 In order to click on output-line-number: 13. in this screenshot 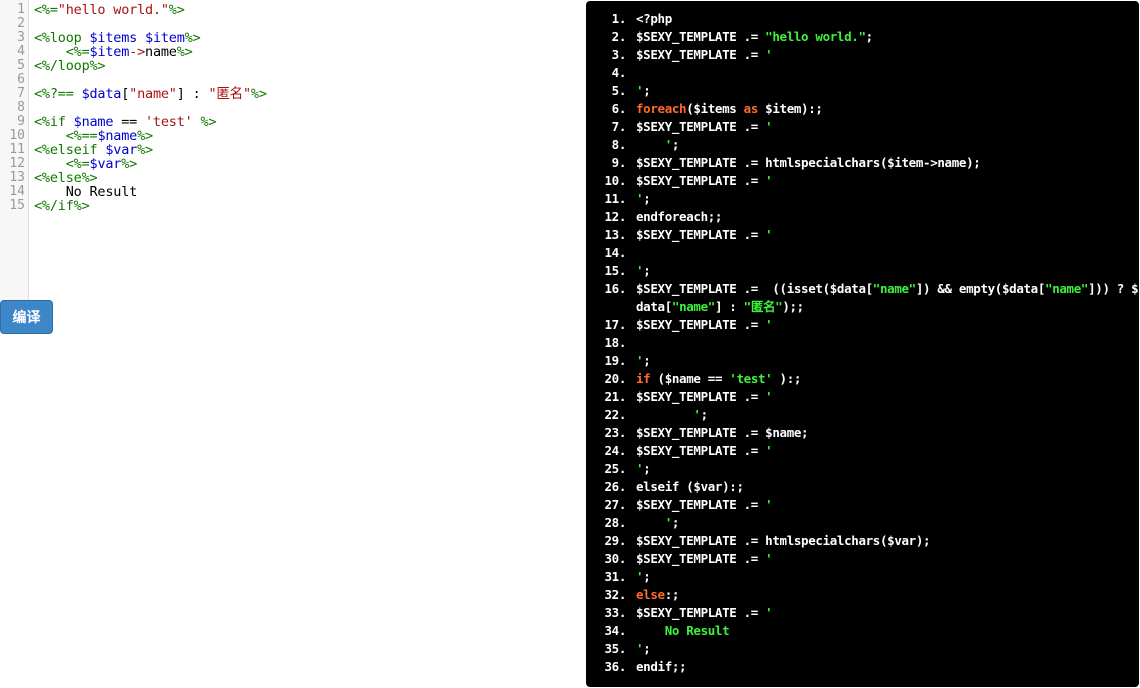, I will do `click(615, 234)`.